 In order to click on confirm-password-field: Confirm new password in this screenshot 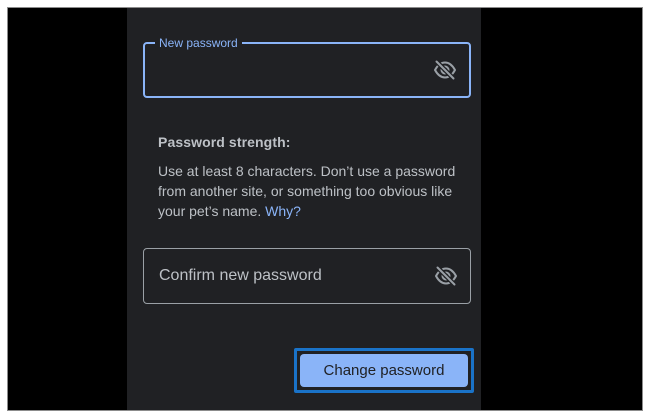, I will do `click(307, 276)`.